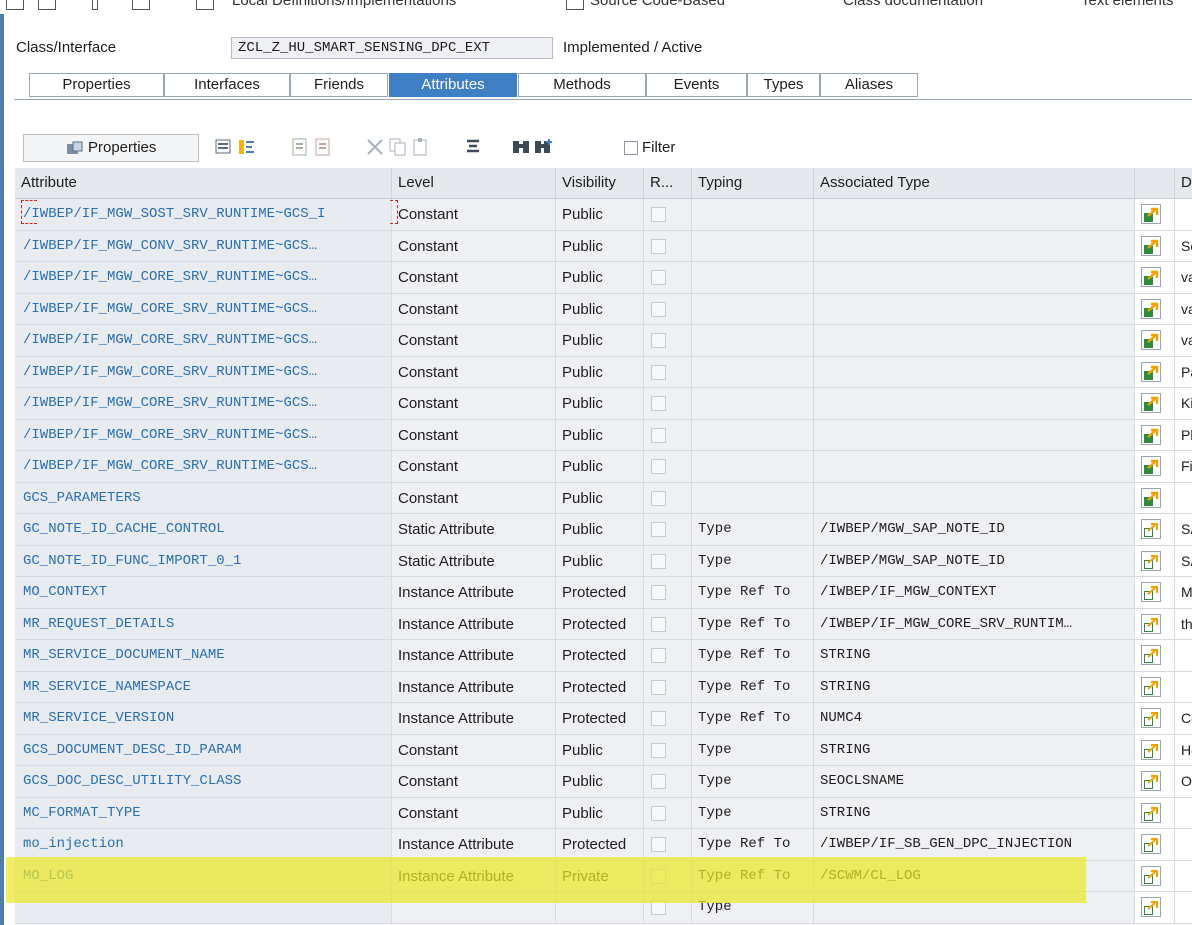 The image size is (1192, 925). Describe the element at coordinates (95, 5) in the screenshot. I see `info-icon` at that location.